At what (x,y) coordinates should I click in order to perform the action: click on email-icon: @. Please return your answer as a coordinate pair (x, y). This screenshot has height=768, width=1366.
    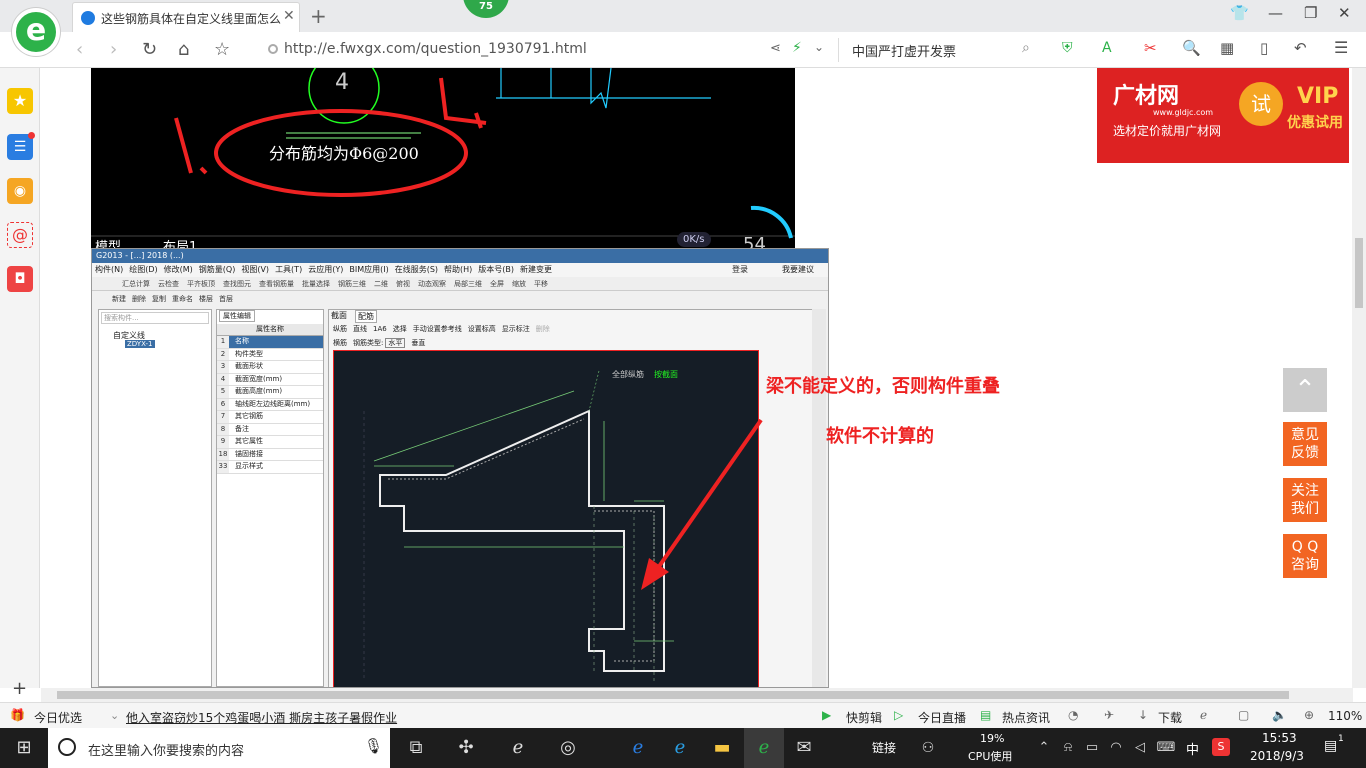
    Looking at the image, I should click on (20, 235).